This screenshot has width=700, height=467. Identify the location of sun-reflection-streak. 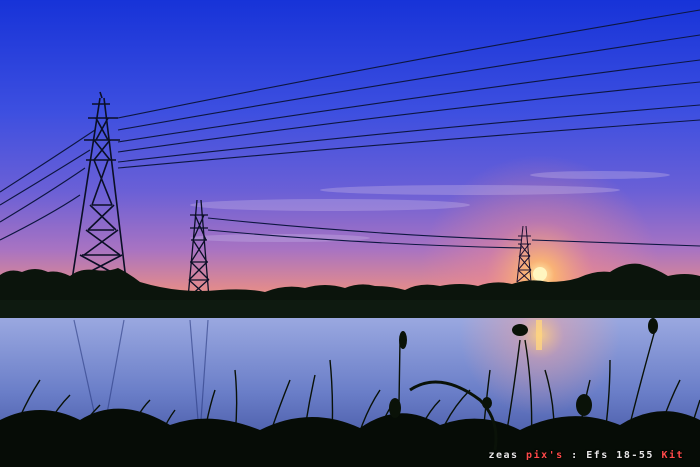
(539, 335).